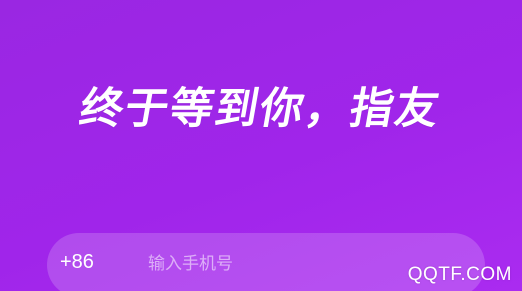 Image resolution: width=522 pixels, height=291 pixels. Describe the element at coordinates (459, 274) in the screenshot. I see `watermark-text: QQTF.COM` at that location.